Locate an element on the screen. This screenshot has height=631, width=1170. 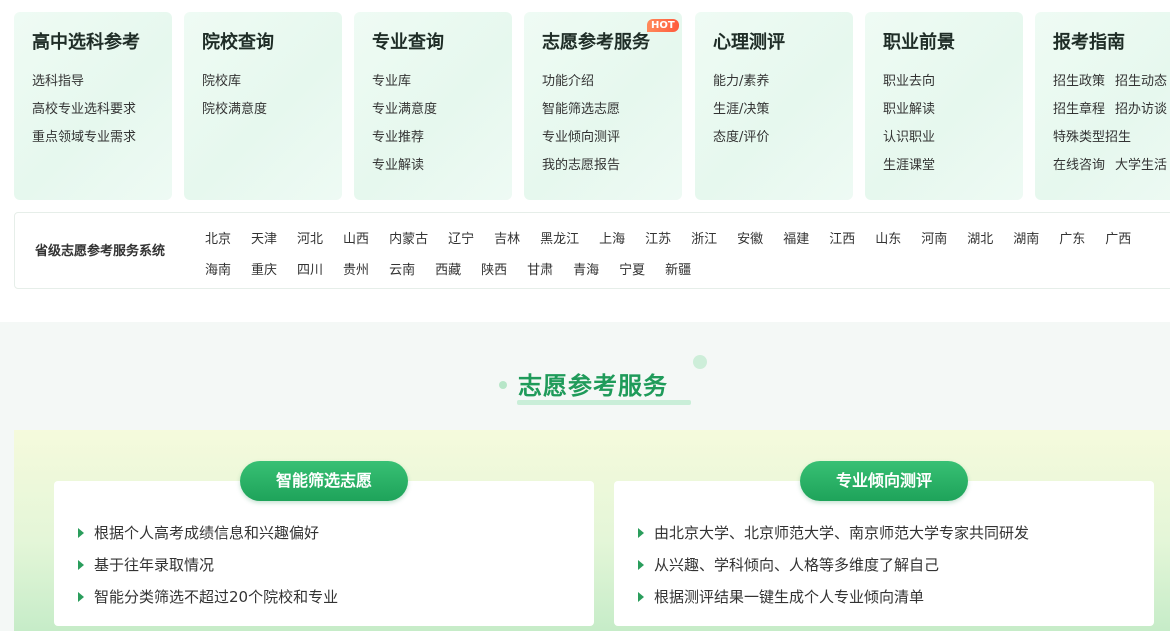
card-title: 心理测评 is located at coordinates (783, 43).